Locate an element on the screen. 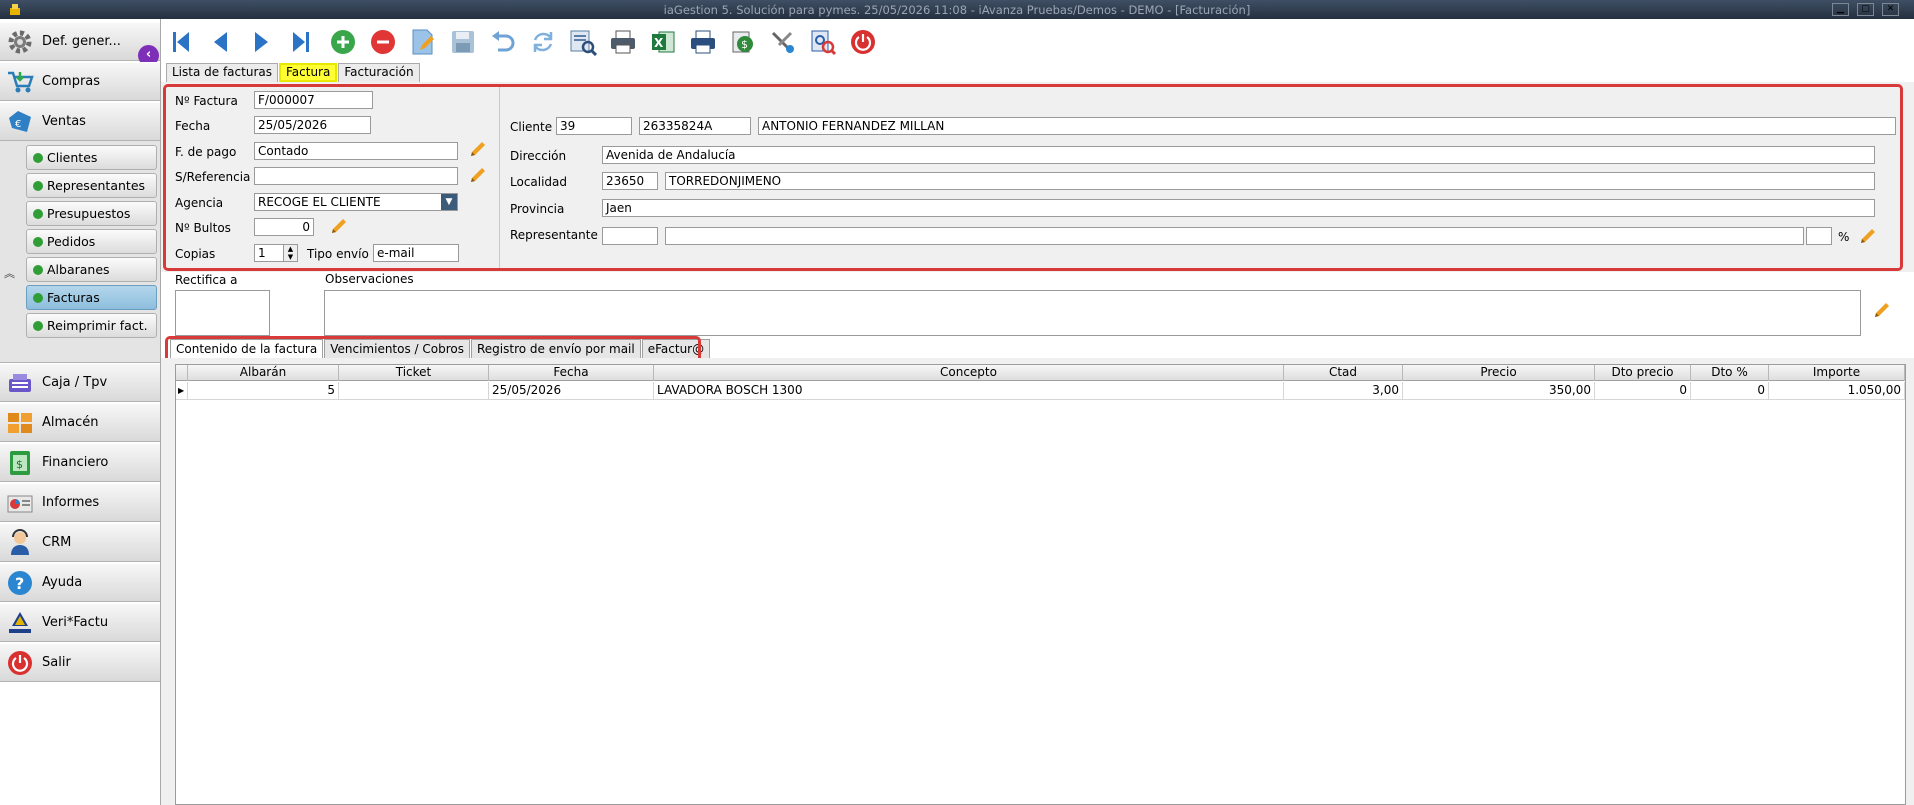  col-concepto: Concepto is located at coordinates (969, 373).